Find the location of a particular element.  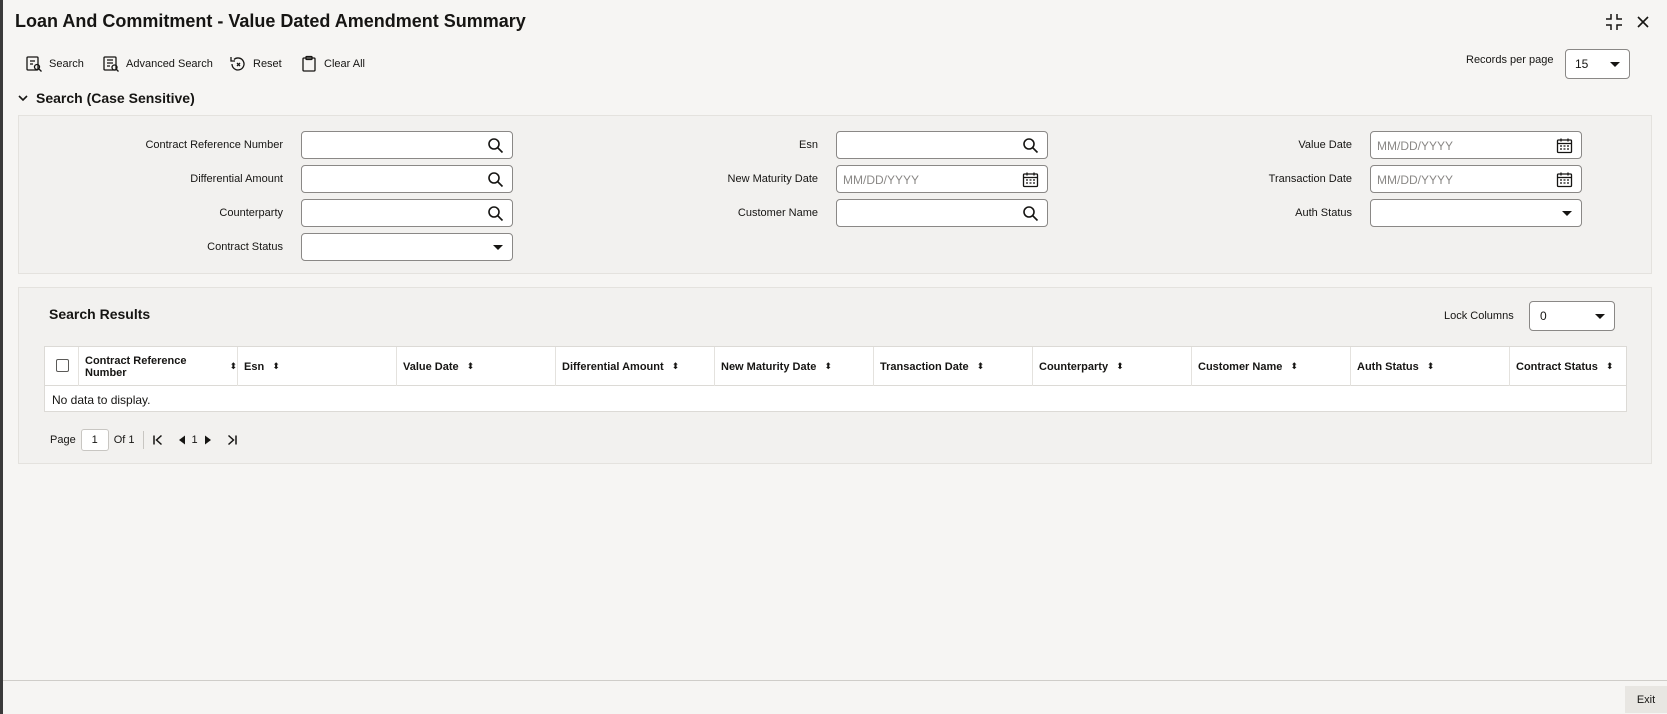

new-maturity-date-input: MM/DD/YYYY is located at coordinates (942, 179).